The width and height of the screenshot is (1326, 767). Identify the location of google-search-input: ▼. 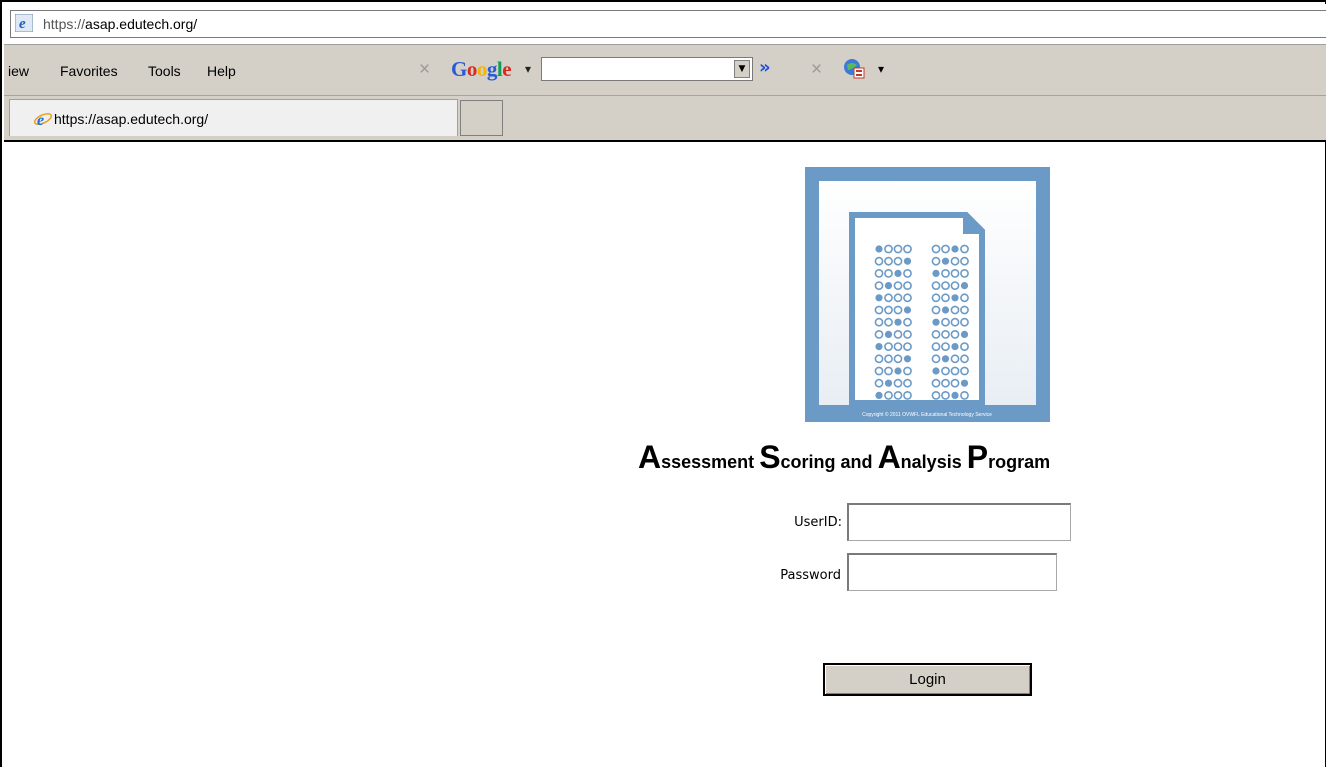
(647, 69).